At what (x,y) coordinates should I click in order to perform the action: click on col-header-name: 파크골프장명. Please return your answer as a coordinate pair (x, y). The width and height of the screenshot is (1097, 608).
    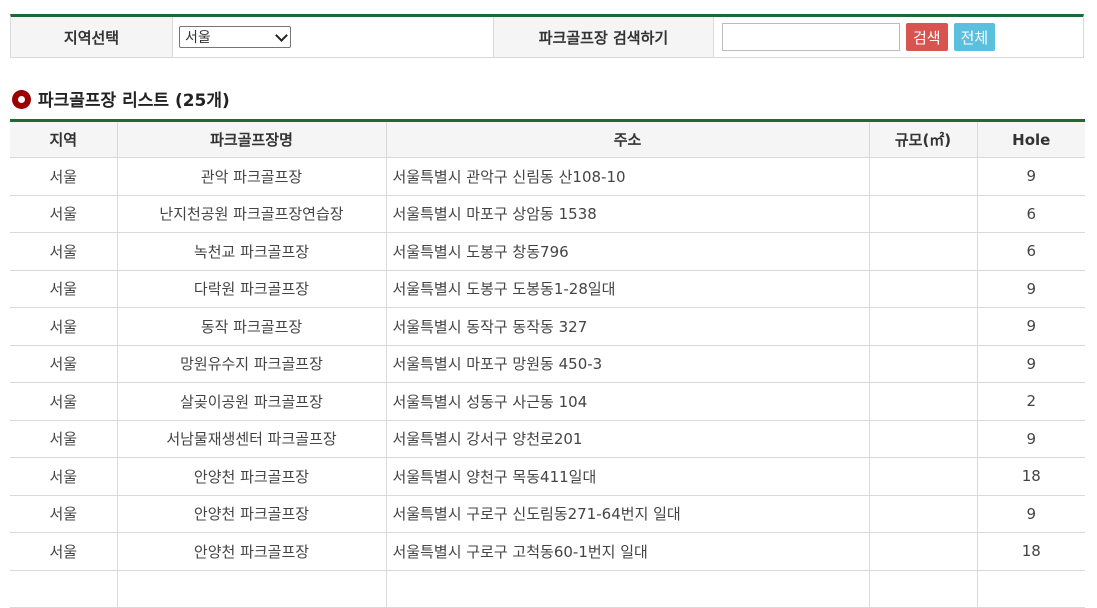
    Looking at the image, I should click on (251, 139).